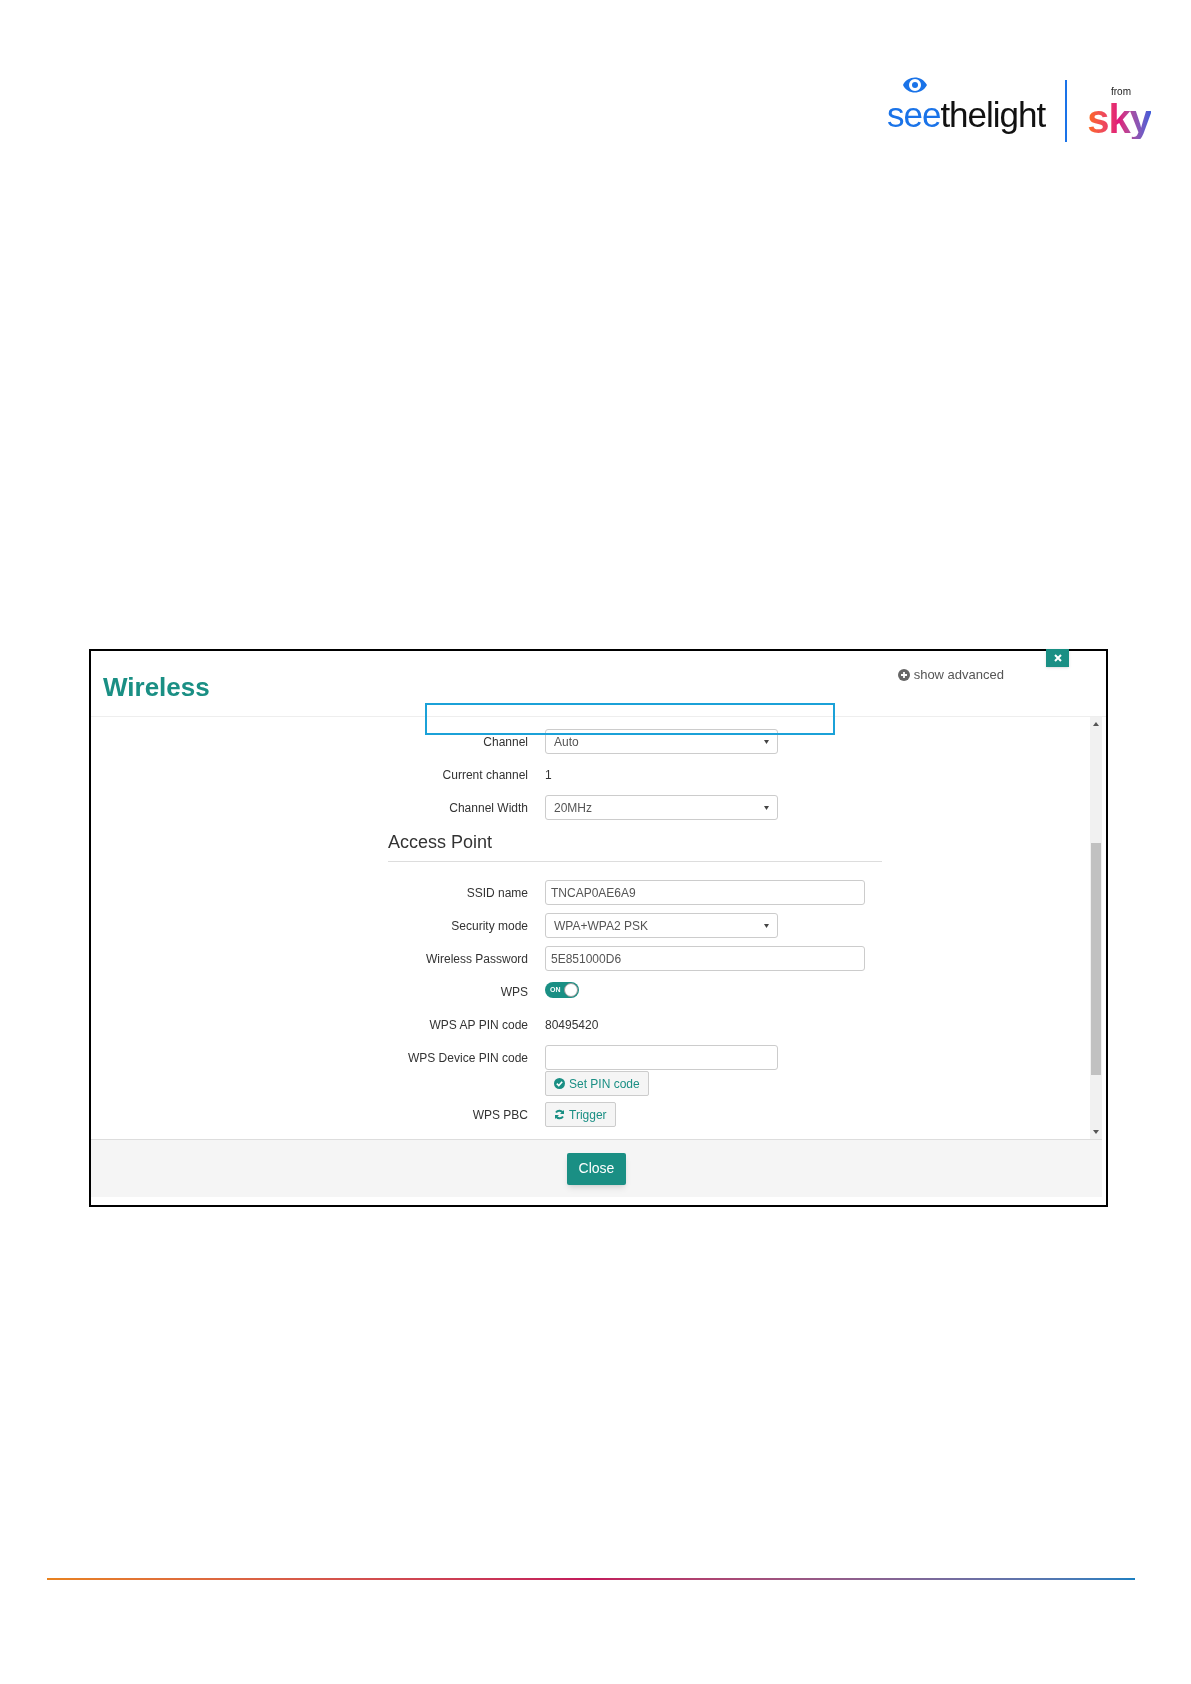  Describe the element at coordinates (661, 1057) in the screenshot. I see `input-field` at that location.